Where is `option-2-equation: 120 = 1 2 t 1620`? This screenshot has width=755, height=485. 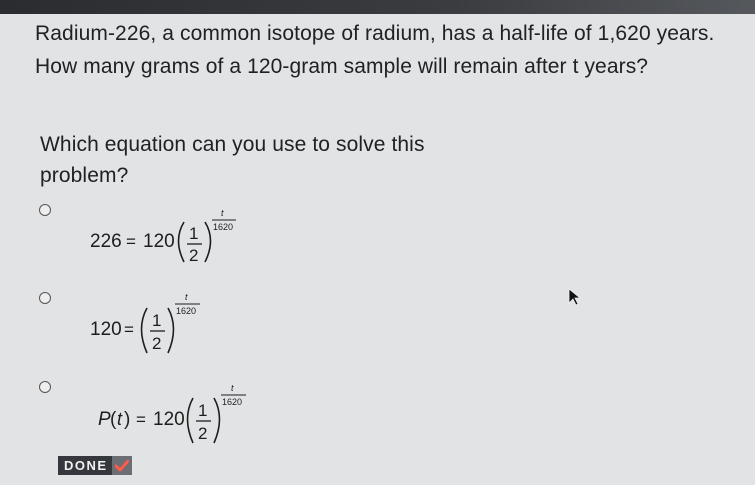
option-2-equation: 120 = 1 2 t 1620 is located at coordinates (163, 323).